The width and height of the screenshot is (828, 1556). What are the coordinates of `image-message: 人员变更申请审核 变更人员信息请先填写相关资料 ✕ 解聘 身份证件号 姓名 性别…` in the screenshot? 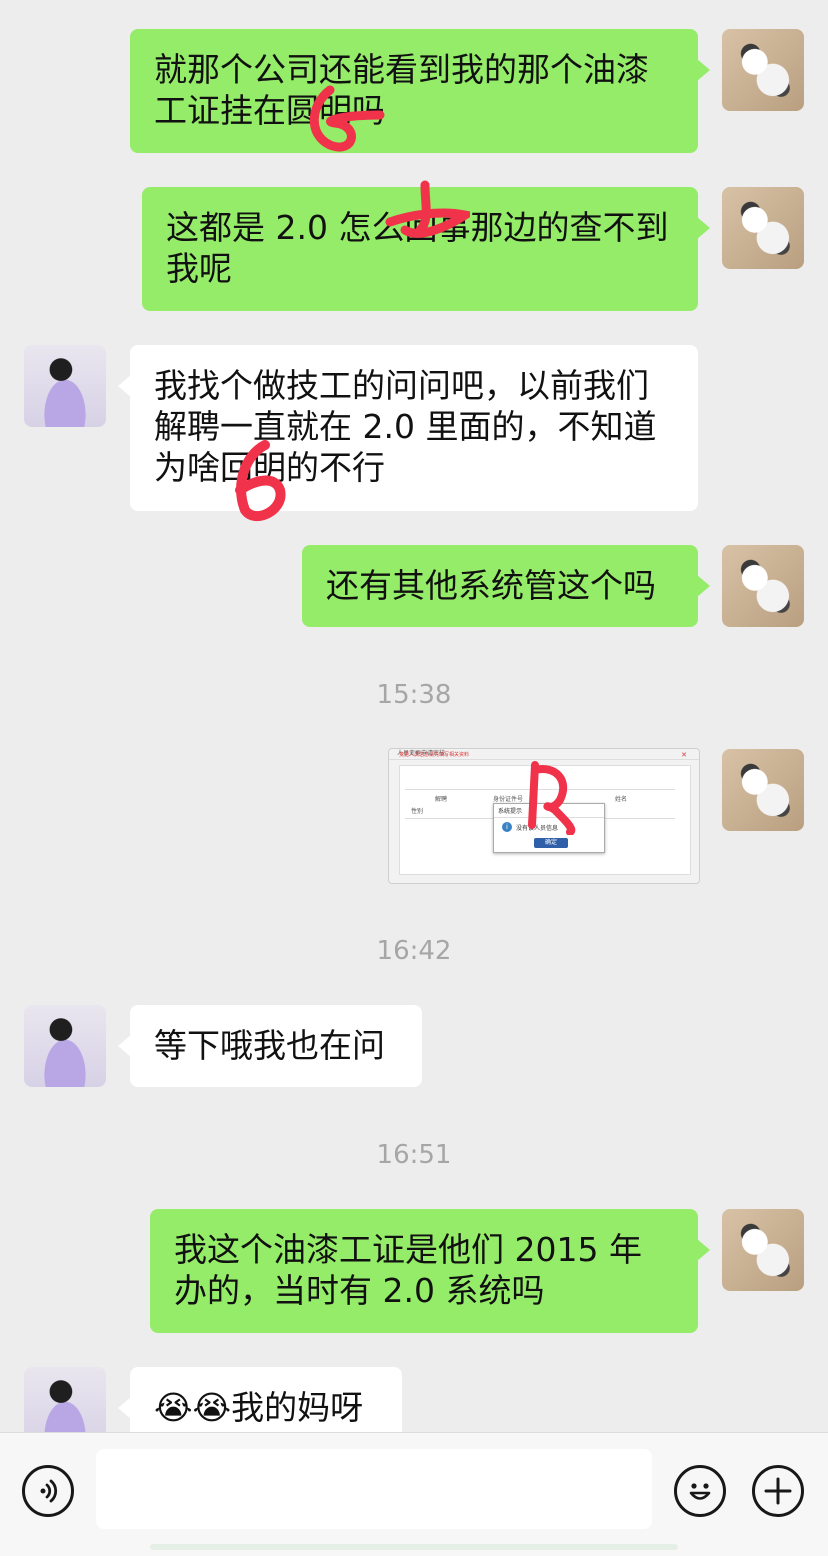 It's located at (544, 816).